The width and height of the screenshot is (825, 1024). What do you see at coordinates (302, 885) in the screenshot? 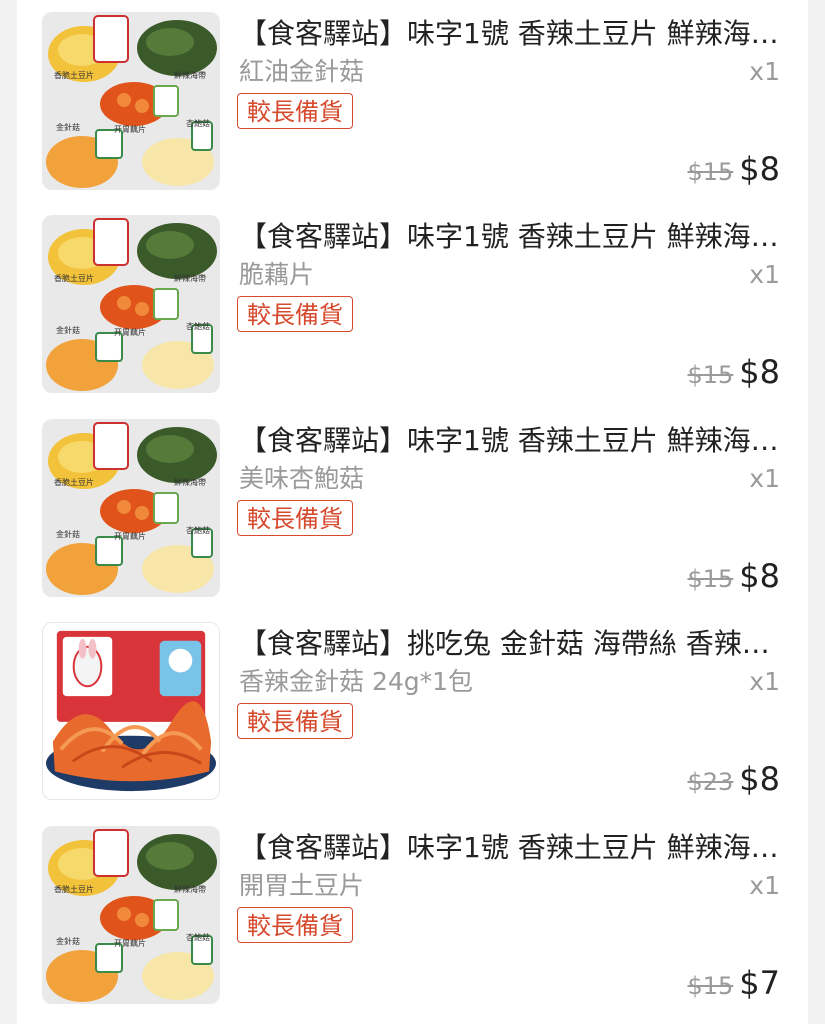
I see `product-variant: 開胃土豆片` at bounding box center [302, 885].